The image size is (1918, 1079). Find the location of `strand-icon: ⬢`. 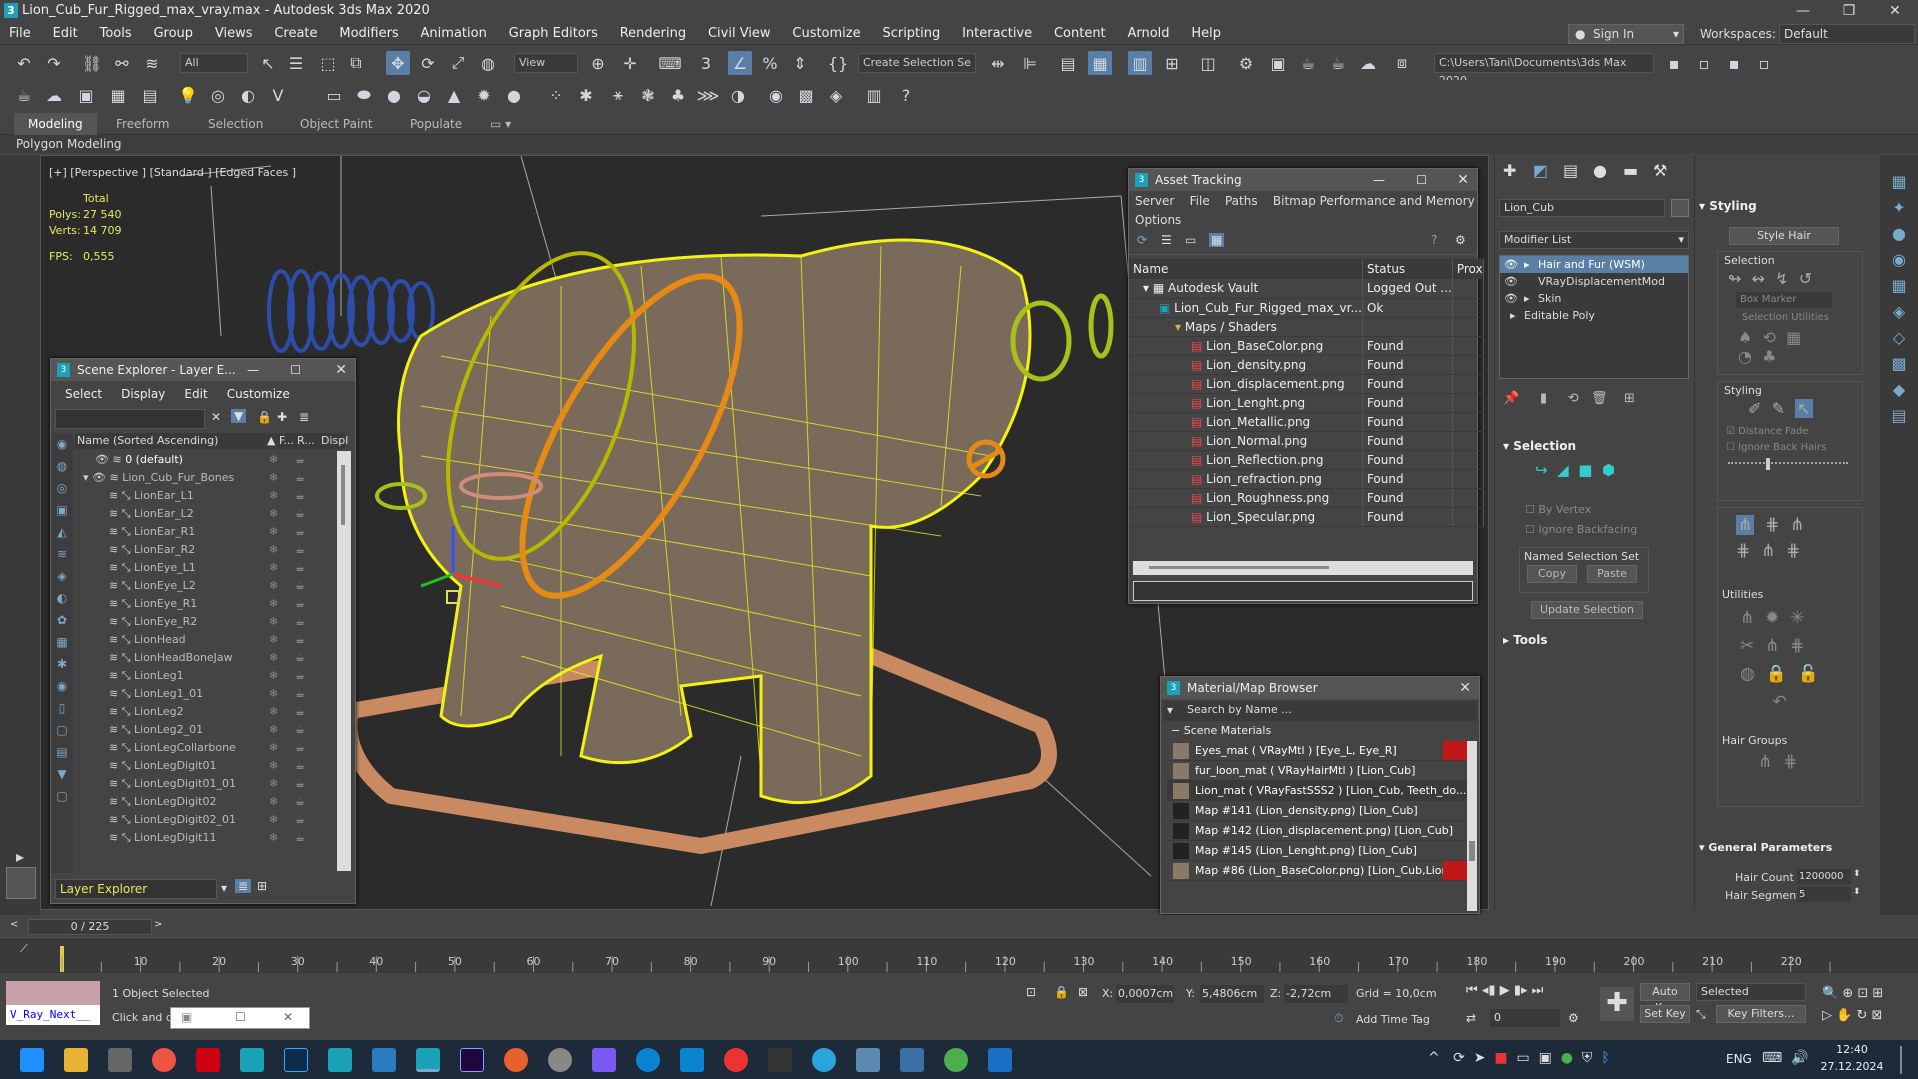

strand-icon: ⬢ is located at coordinates (1608, 470).